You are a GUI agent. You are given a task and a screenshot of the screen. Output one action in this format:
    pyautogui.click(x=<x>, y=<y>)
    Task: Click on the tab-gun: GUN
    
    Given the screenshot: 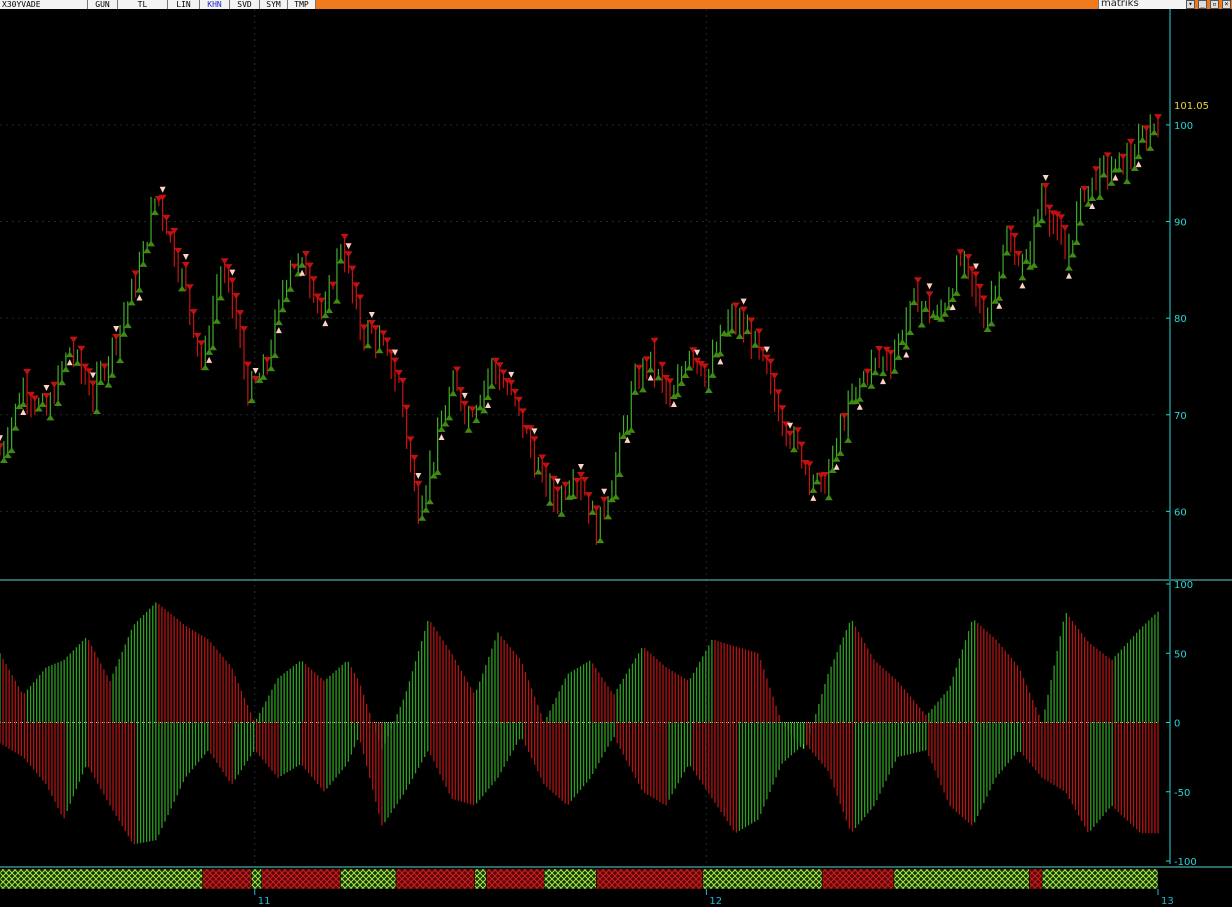 What is the action you would take?
    pyautogui.click(x=103, y=4)
    